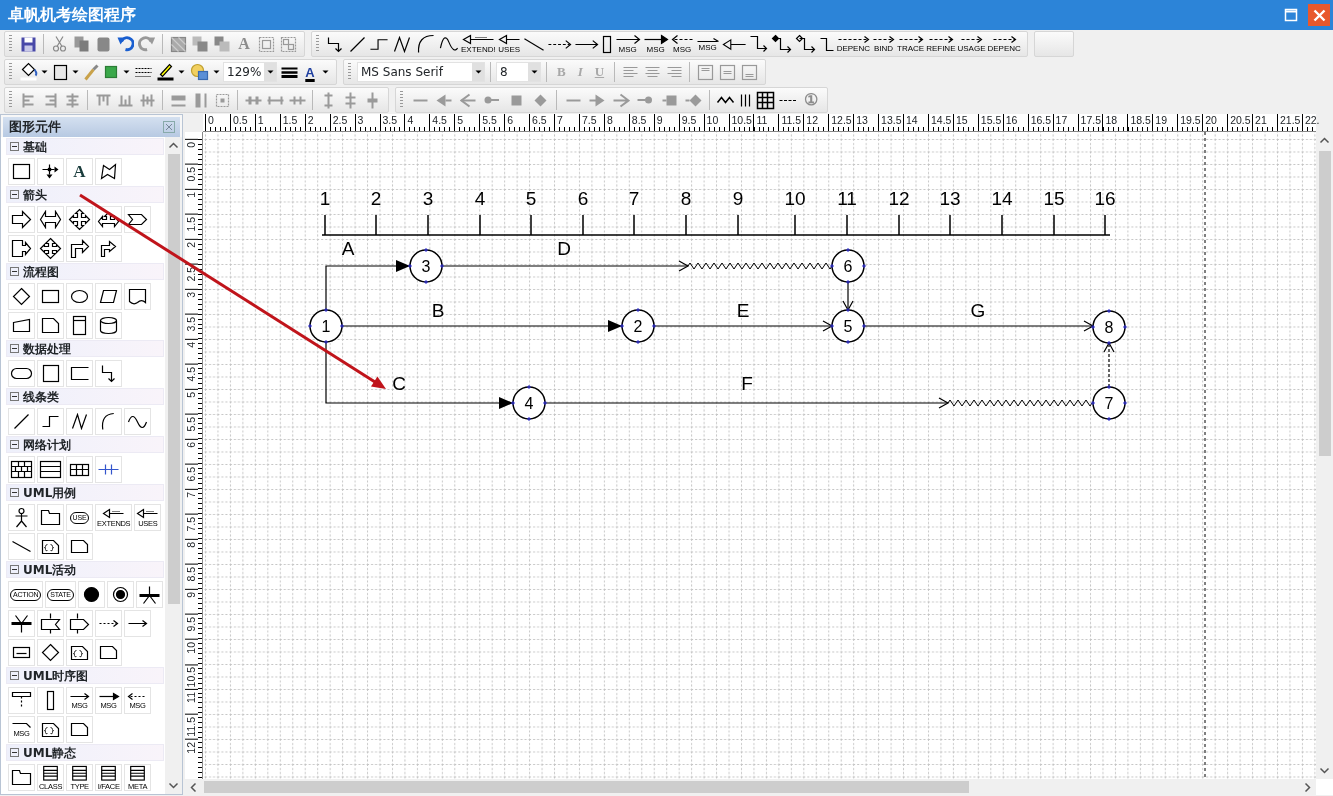 The height and width of the screenshot is (796, 1333). I want to click on section-header: UML时序图, so click(85, 675).